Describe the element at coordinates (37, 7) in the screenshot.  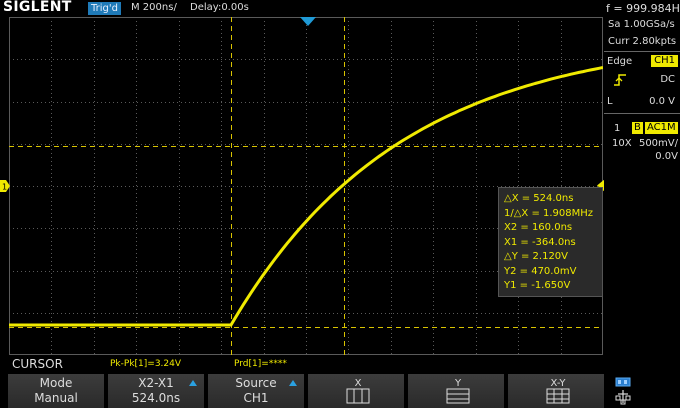
I see `brand-logo: SIGLENT` at that location.